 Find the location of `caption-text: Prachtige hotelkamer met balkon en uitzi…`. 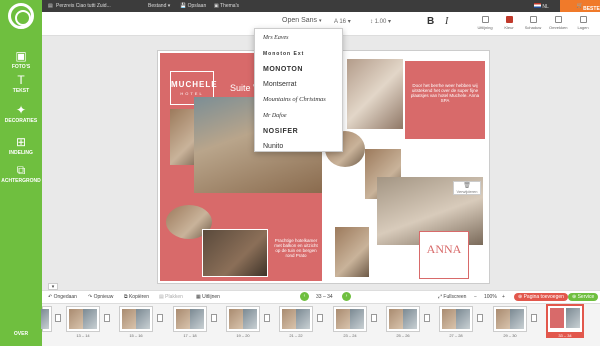

caption-text: Prachtige hotelkamer met balkon en uitzi… is located at coordinates (296, 248).